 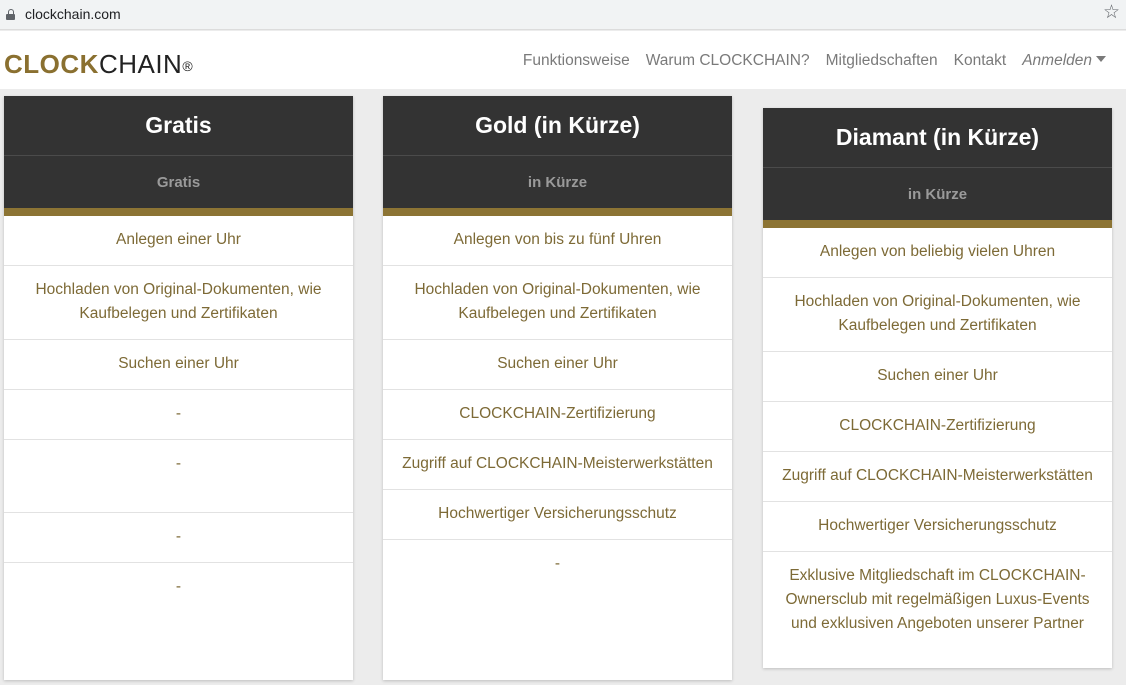 What do you see at coordinates (937, 138) in the screenshot?
I see `plan-title: Diamant (in Kürze)` at bounding box center [937, 138].